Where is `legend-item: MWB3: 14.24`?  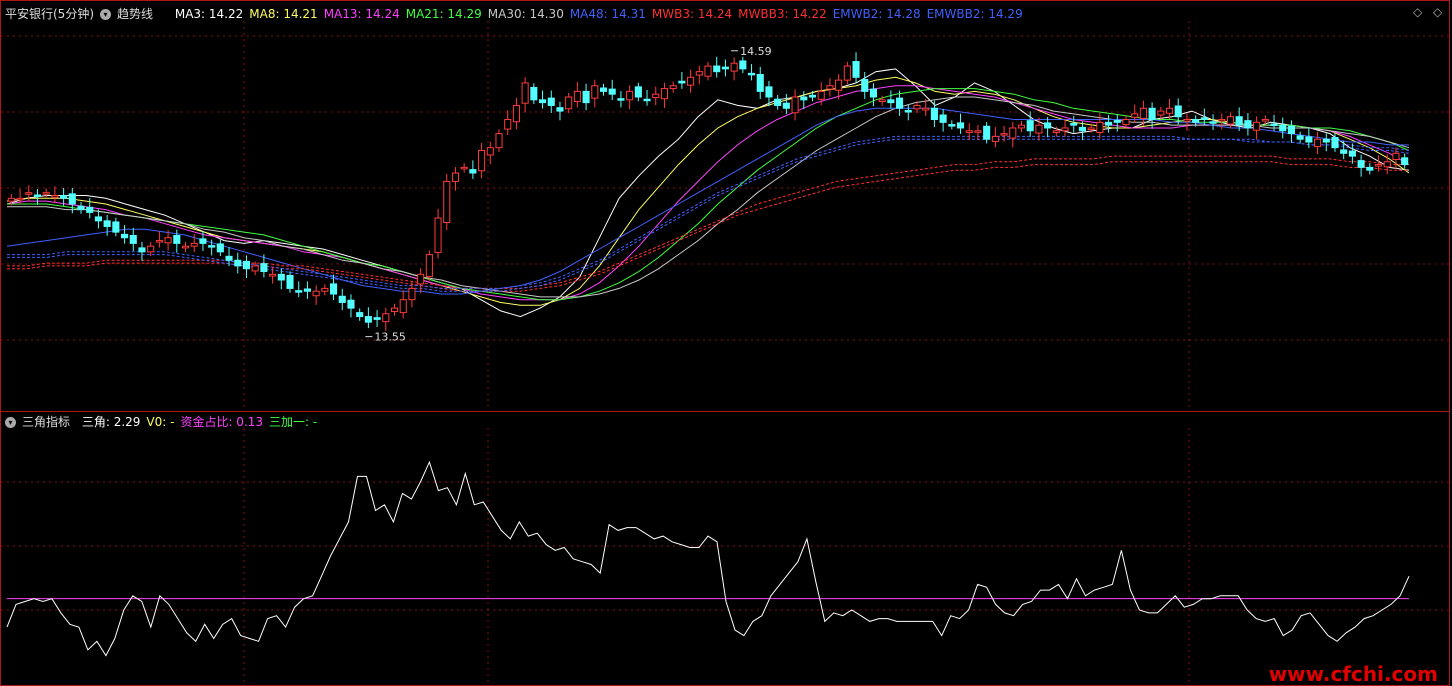
legend-item: MWB3: 14.24 is located at coordinates (692, 14).